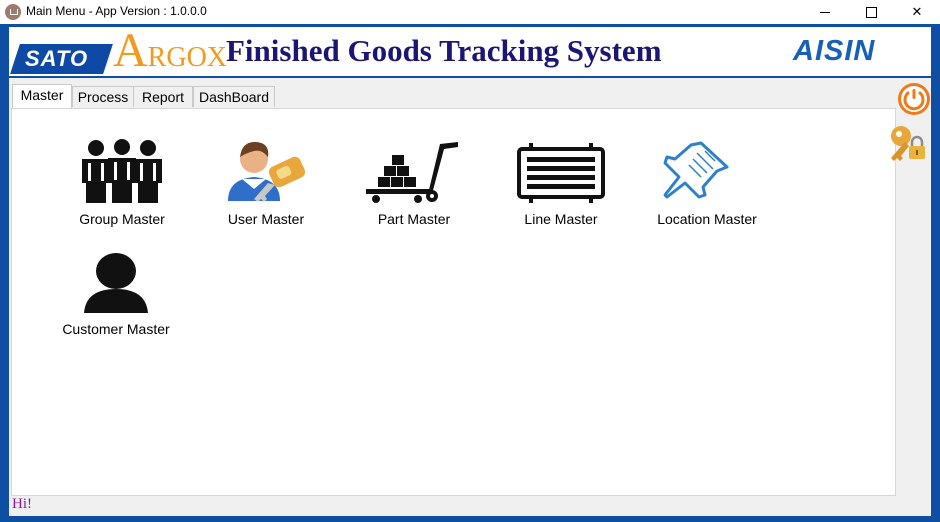 This screenshot has width=940, height=522. What do you see at coordinates (234, 96) in the screenshot?
I see `tab-dashboard: DashBoard` at bounding box center [234, 96].